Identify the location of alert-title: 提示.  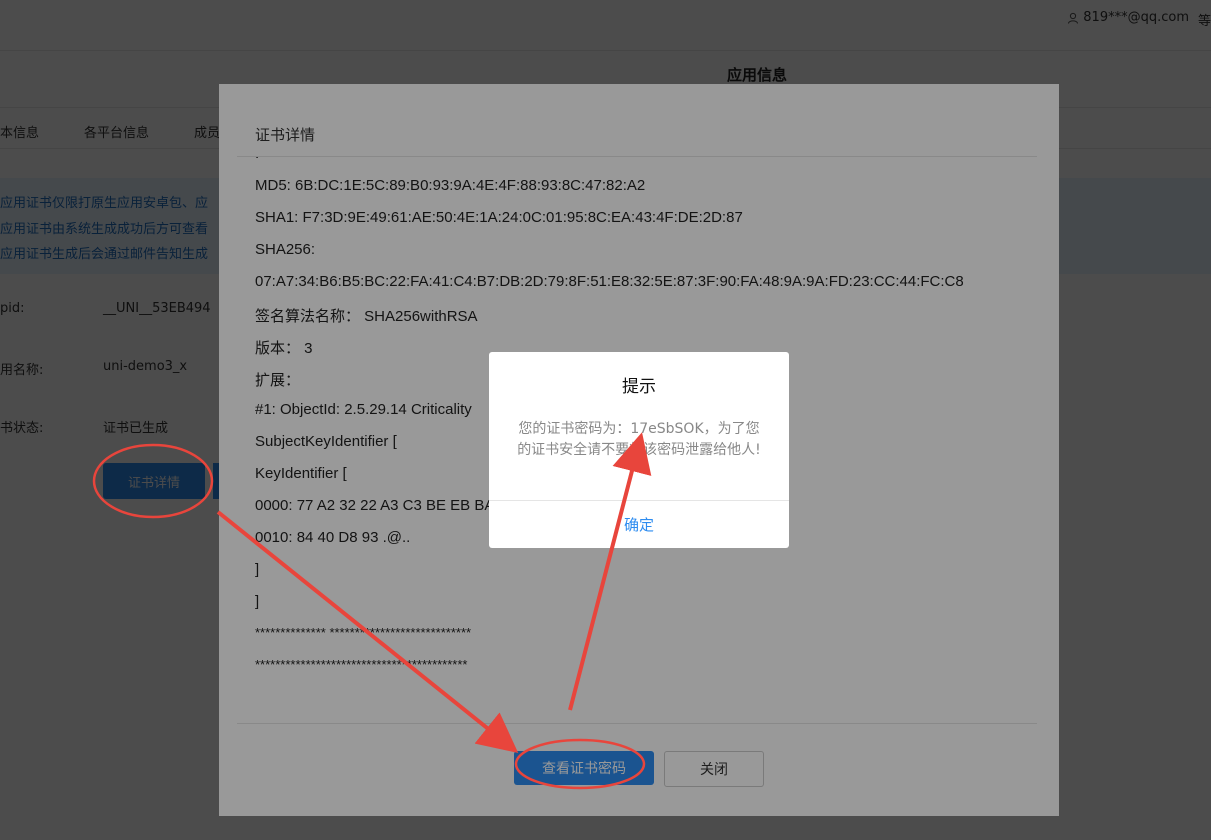
(639, 387).